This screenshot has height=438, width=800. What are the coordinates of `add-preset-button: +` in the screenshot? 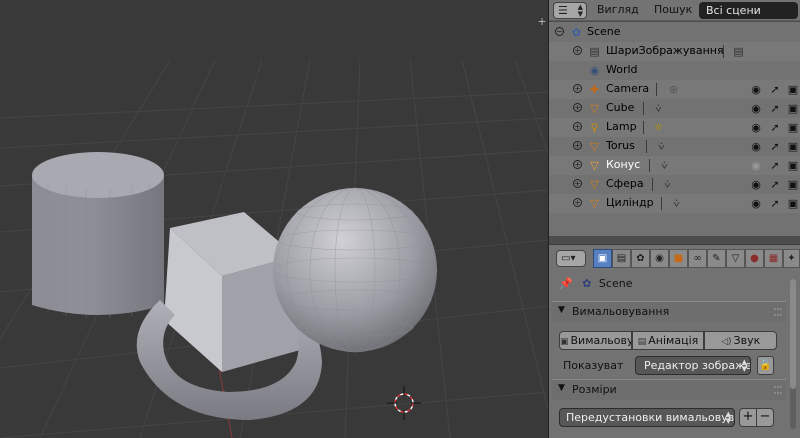 It's located at (748, 417).